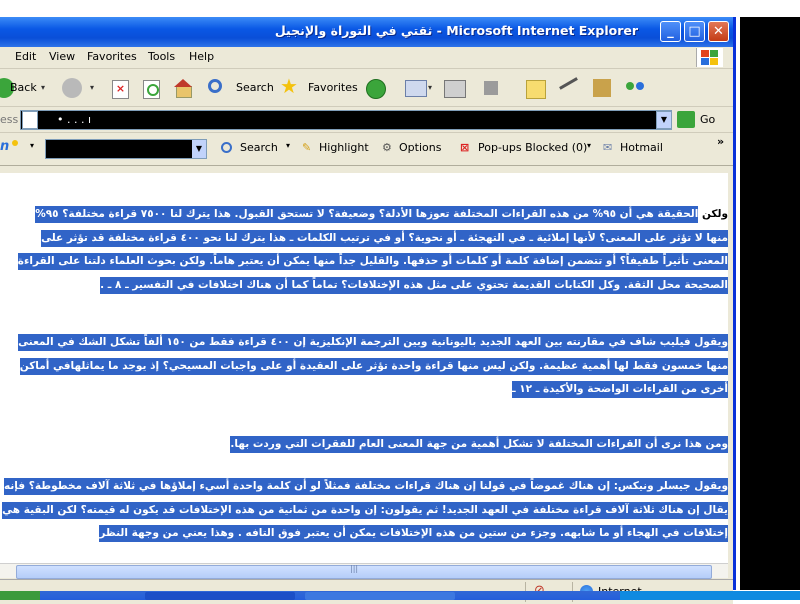 The height and width of the screenshot is (604, 800). Describe the element at coordinates (288, 145) in the screenshot. I see `search-dropdown-chevron-icon: ▾` at that location.